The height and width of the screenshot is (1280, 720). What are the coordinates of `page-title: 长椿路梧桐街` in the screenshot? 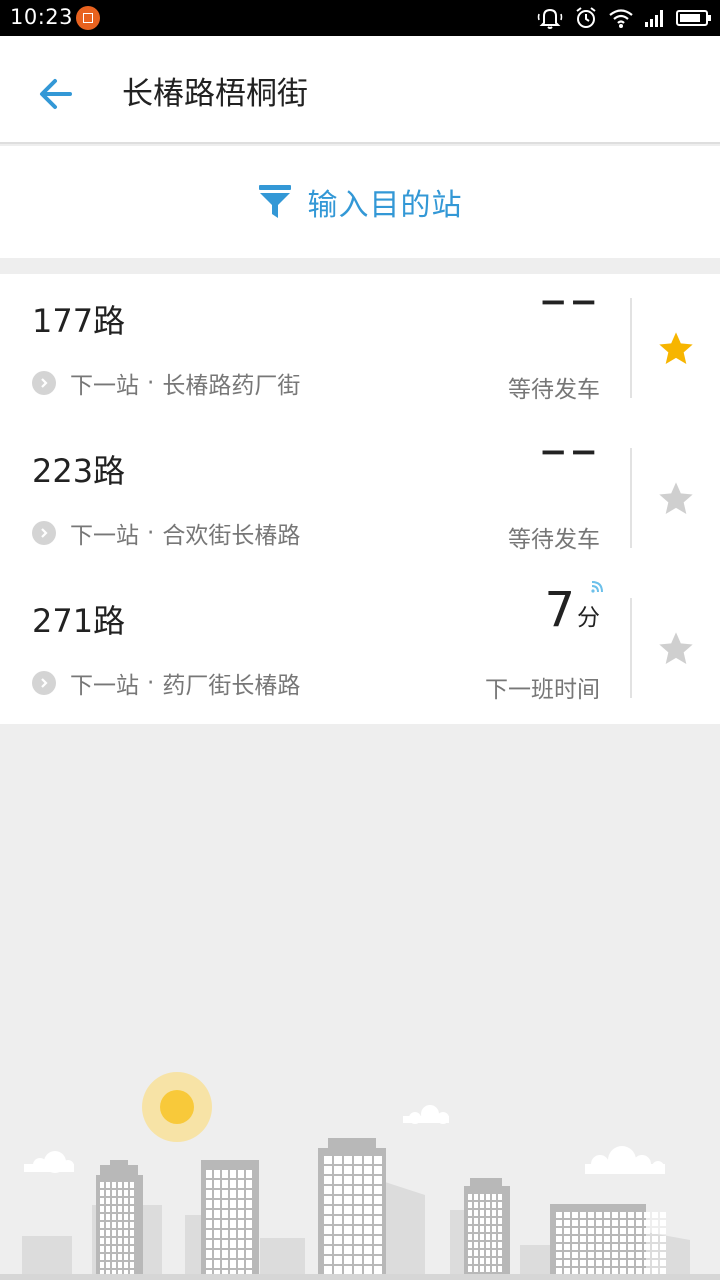 It's located at (215, 94).